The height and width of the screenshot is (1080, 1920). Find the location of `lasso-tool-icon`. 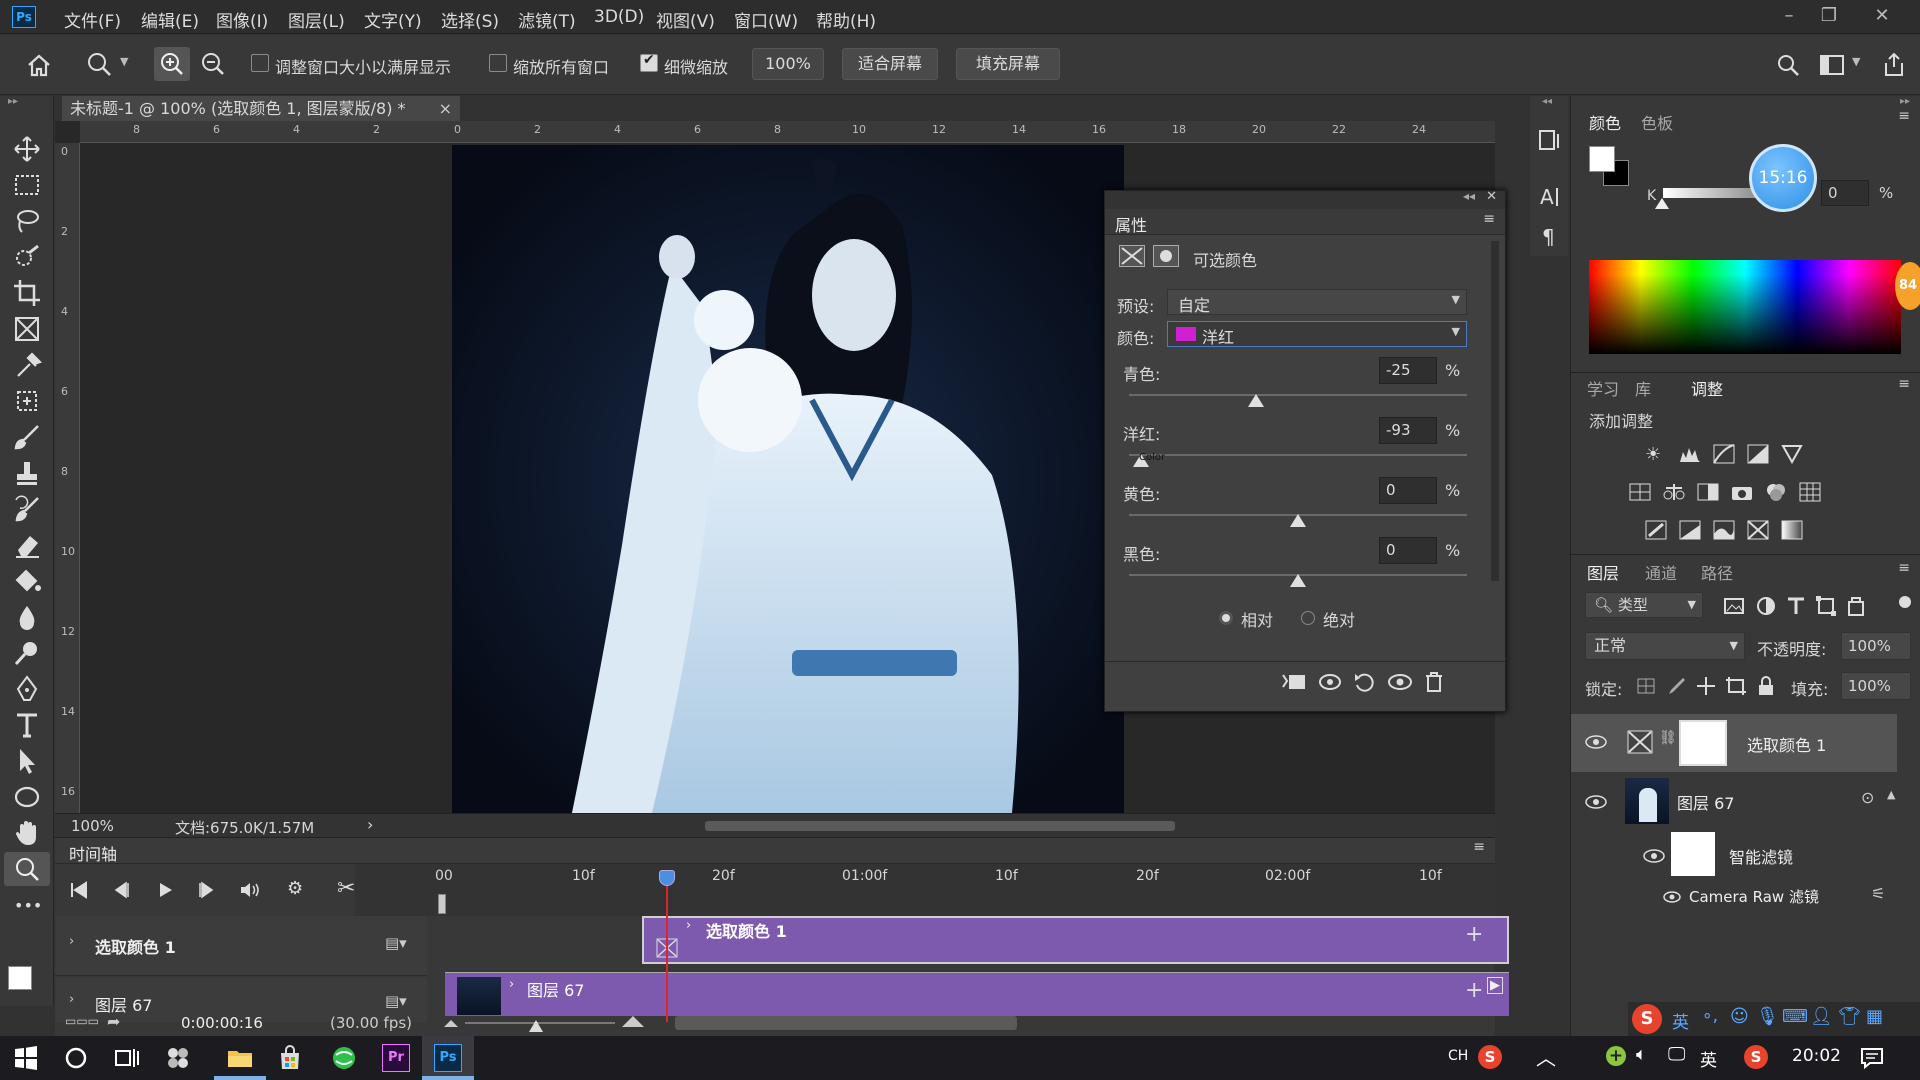

lasso-tool-icon is located at coordinates (27, 221).